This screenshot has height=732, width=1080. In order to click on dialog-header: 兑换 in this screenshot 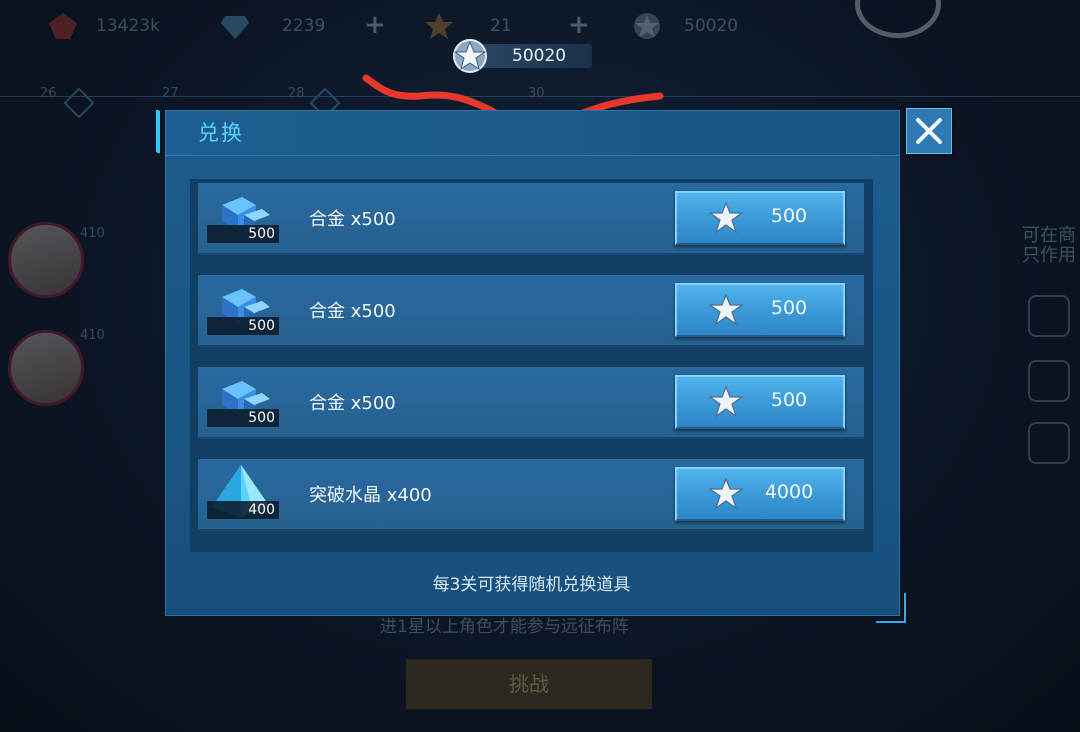, I will do `click(528, 133)`.